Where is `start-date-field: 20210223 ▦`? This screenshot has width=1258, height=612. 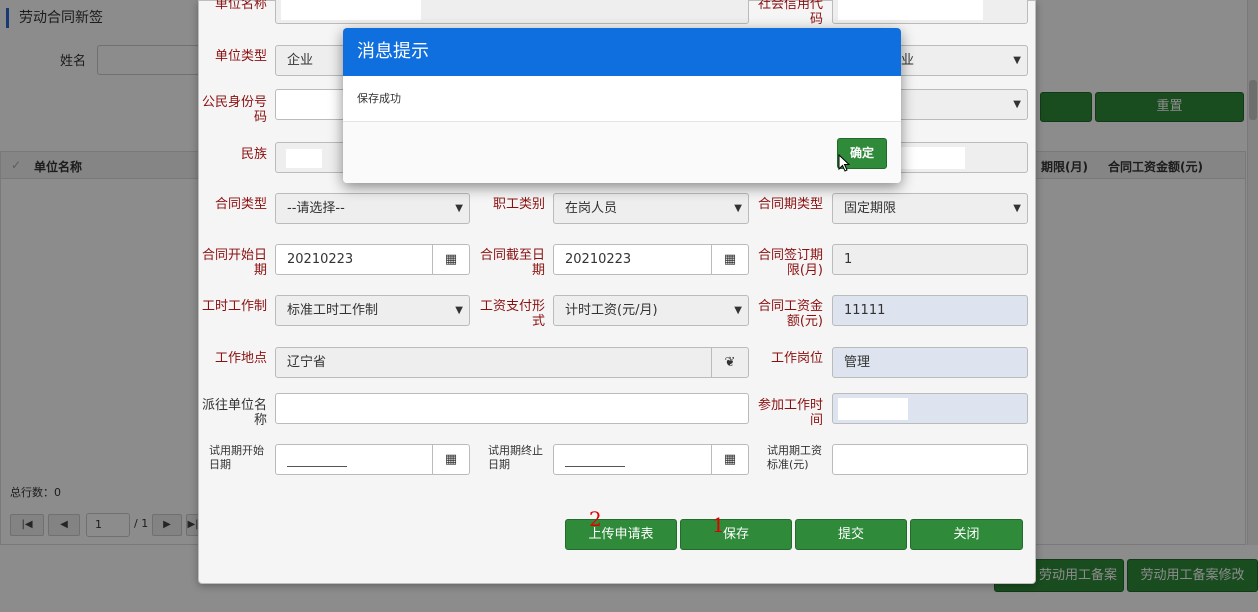 start-date-field: 20210223 ▦ is located at coordinates (372, 259).